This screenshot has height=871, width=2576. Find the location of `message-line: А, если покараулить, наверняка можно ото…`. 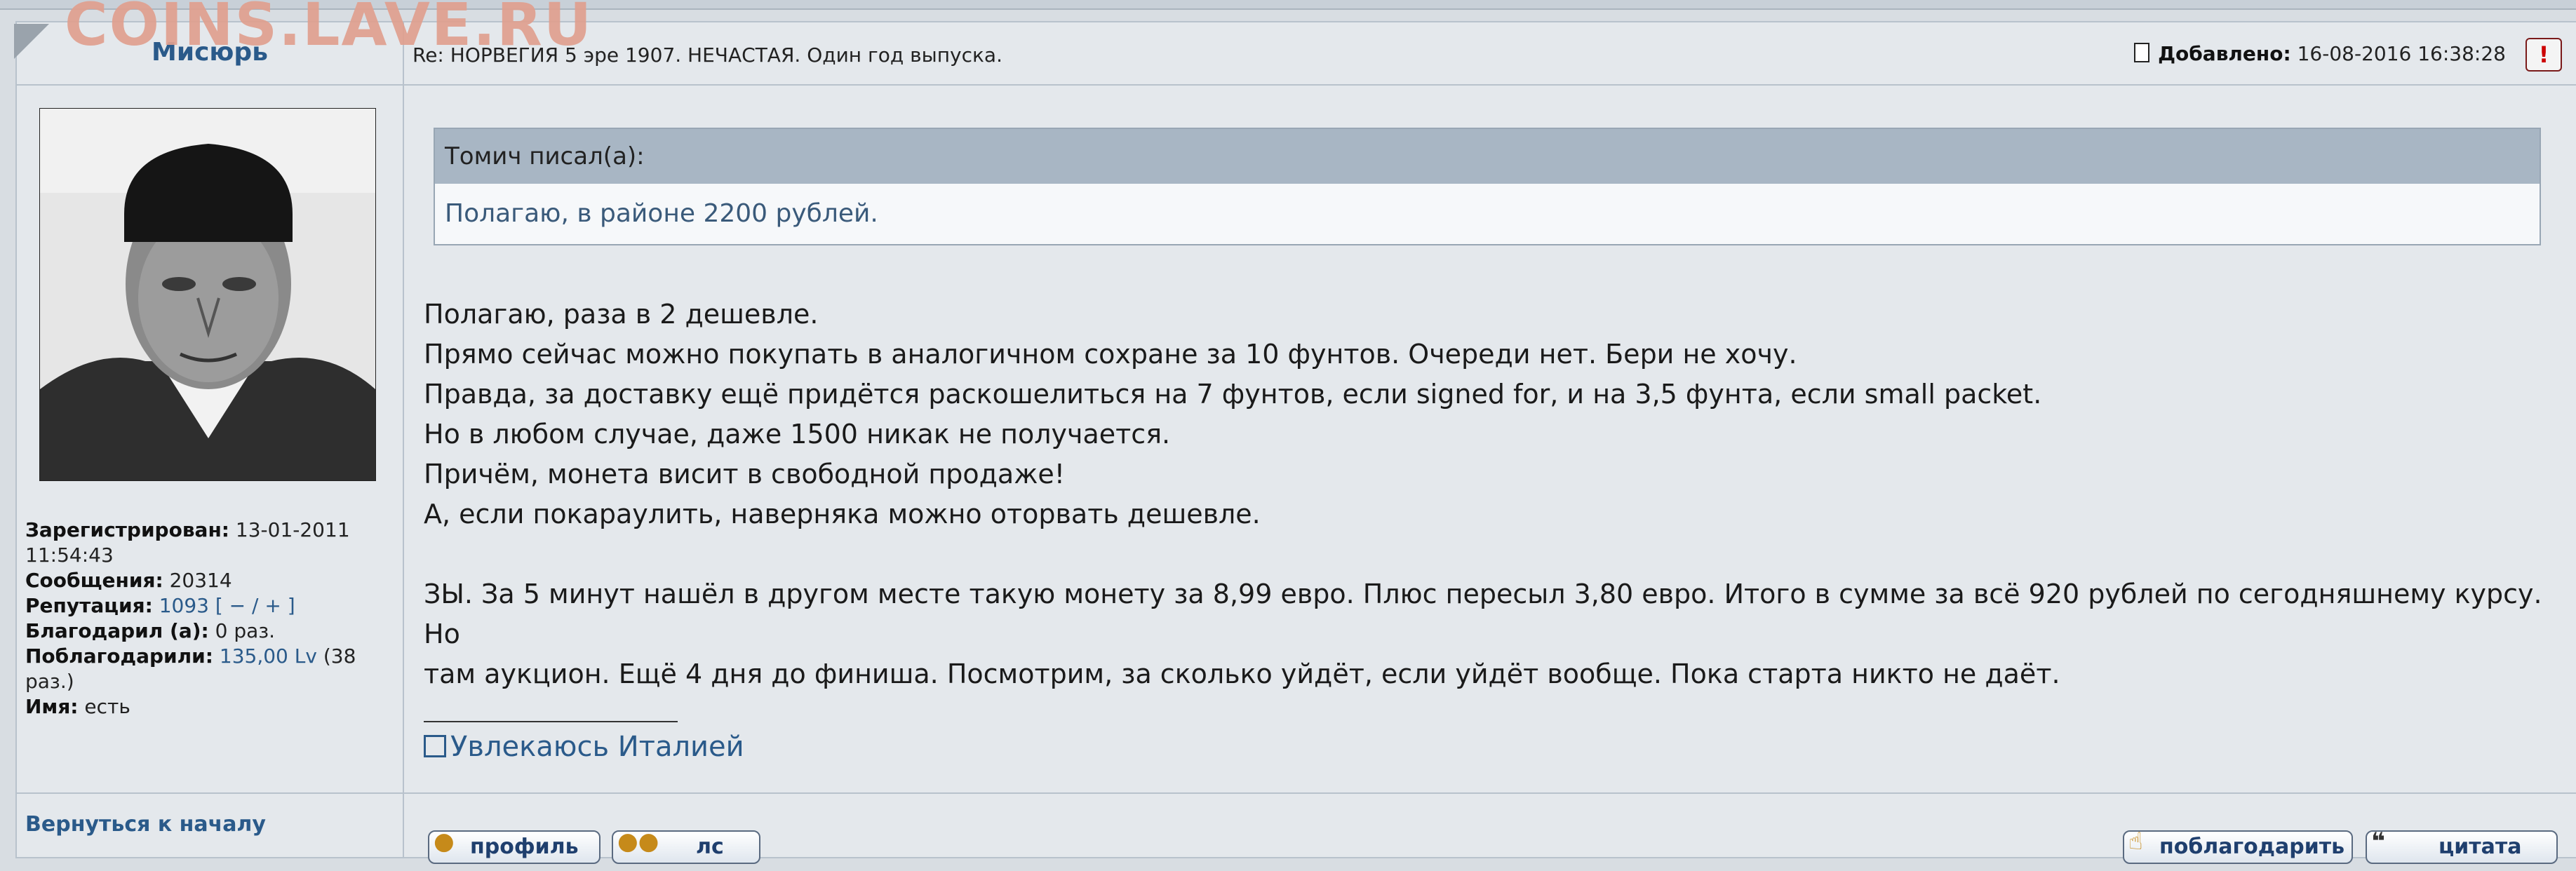

message-line: А, если покараулить, наверняка можно ото… is located at coordinates (842, 514).